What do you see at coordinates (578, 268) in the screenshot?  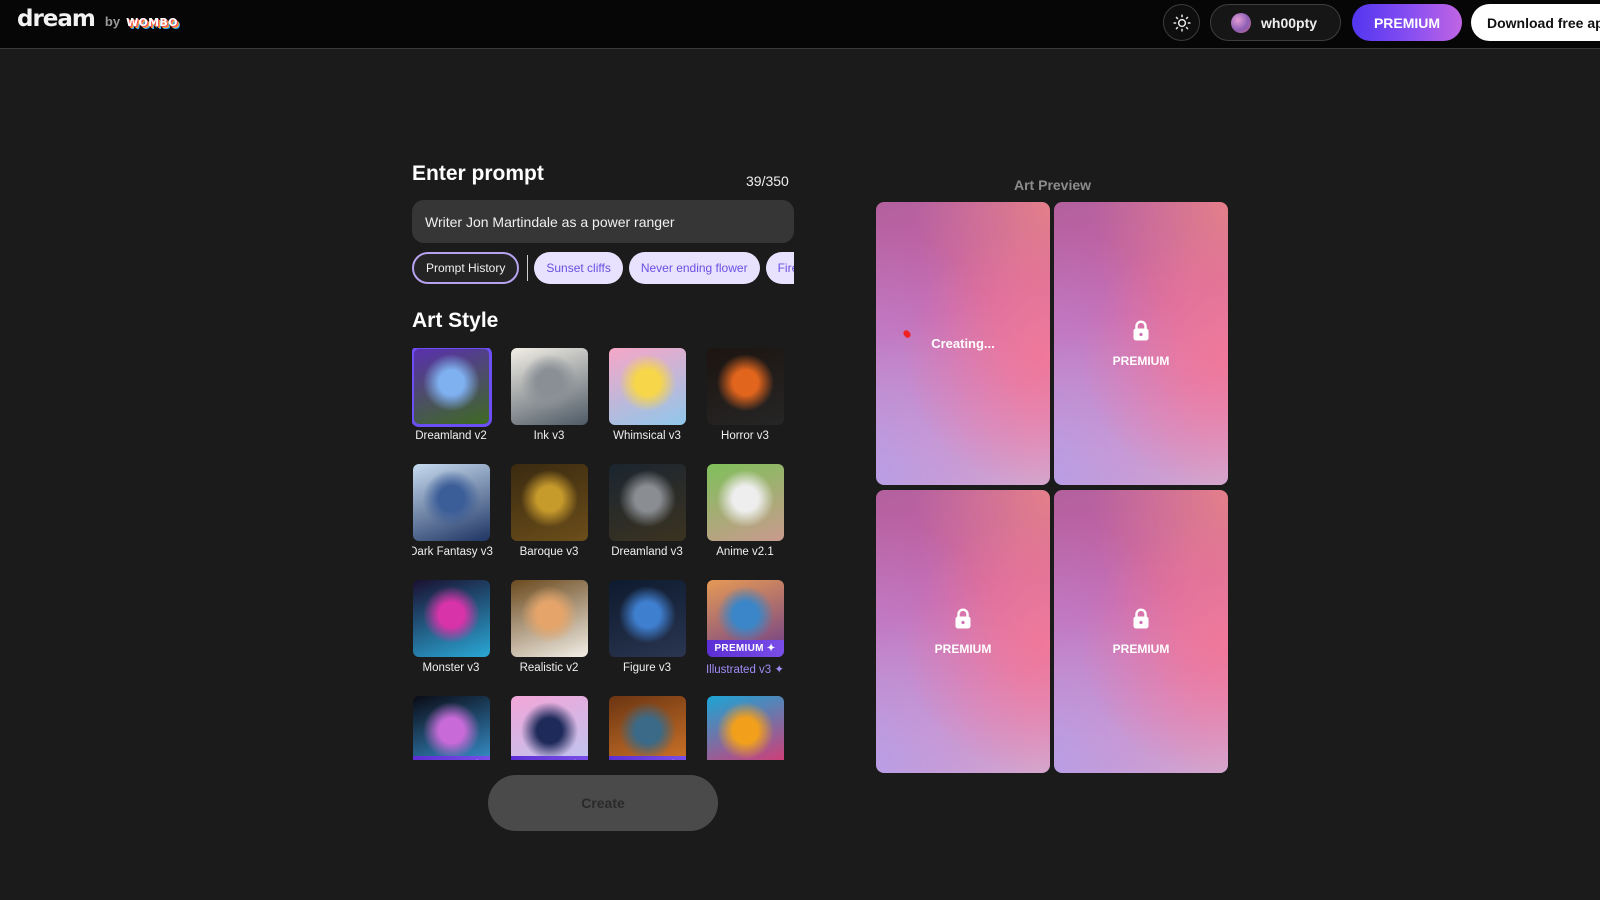 I see `suggestion-chip: Sunset cliffs` at bounding box center [578, 268].